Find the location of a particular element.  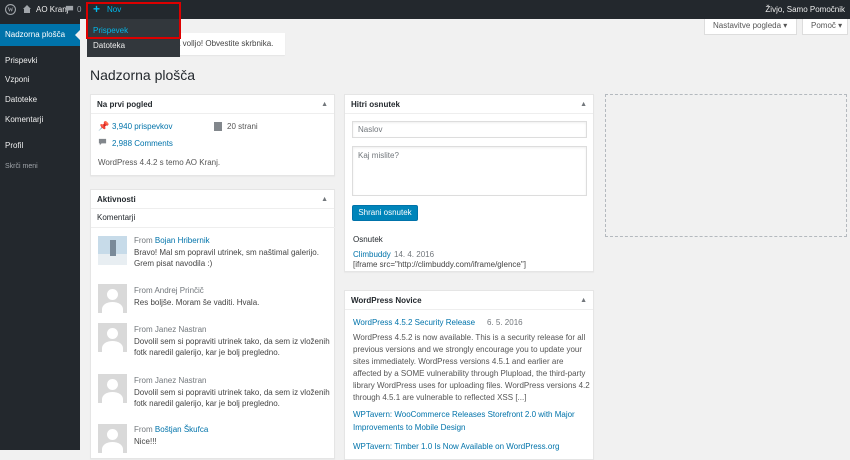

comments-count-link: 2,988 Comments is located at coordinates (142, 143).